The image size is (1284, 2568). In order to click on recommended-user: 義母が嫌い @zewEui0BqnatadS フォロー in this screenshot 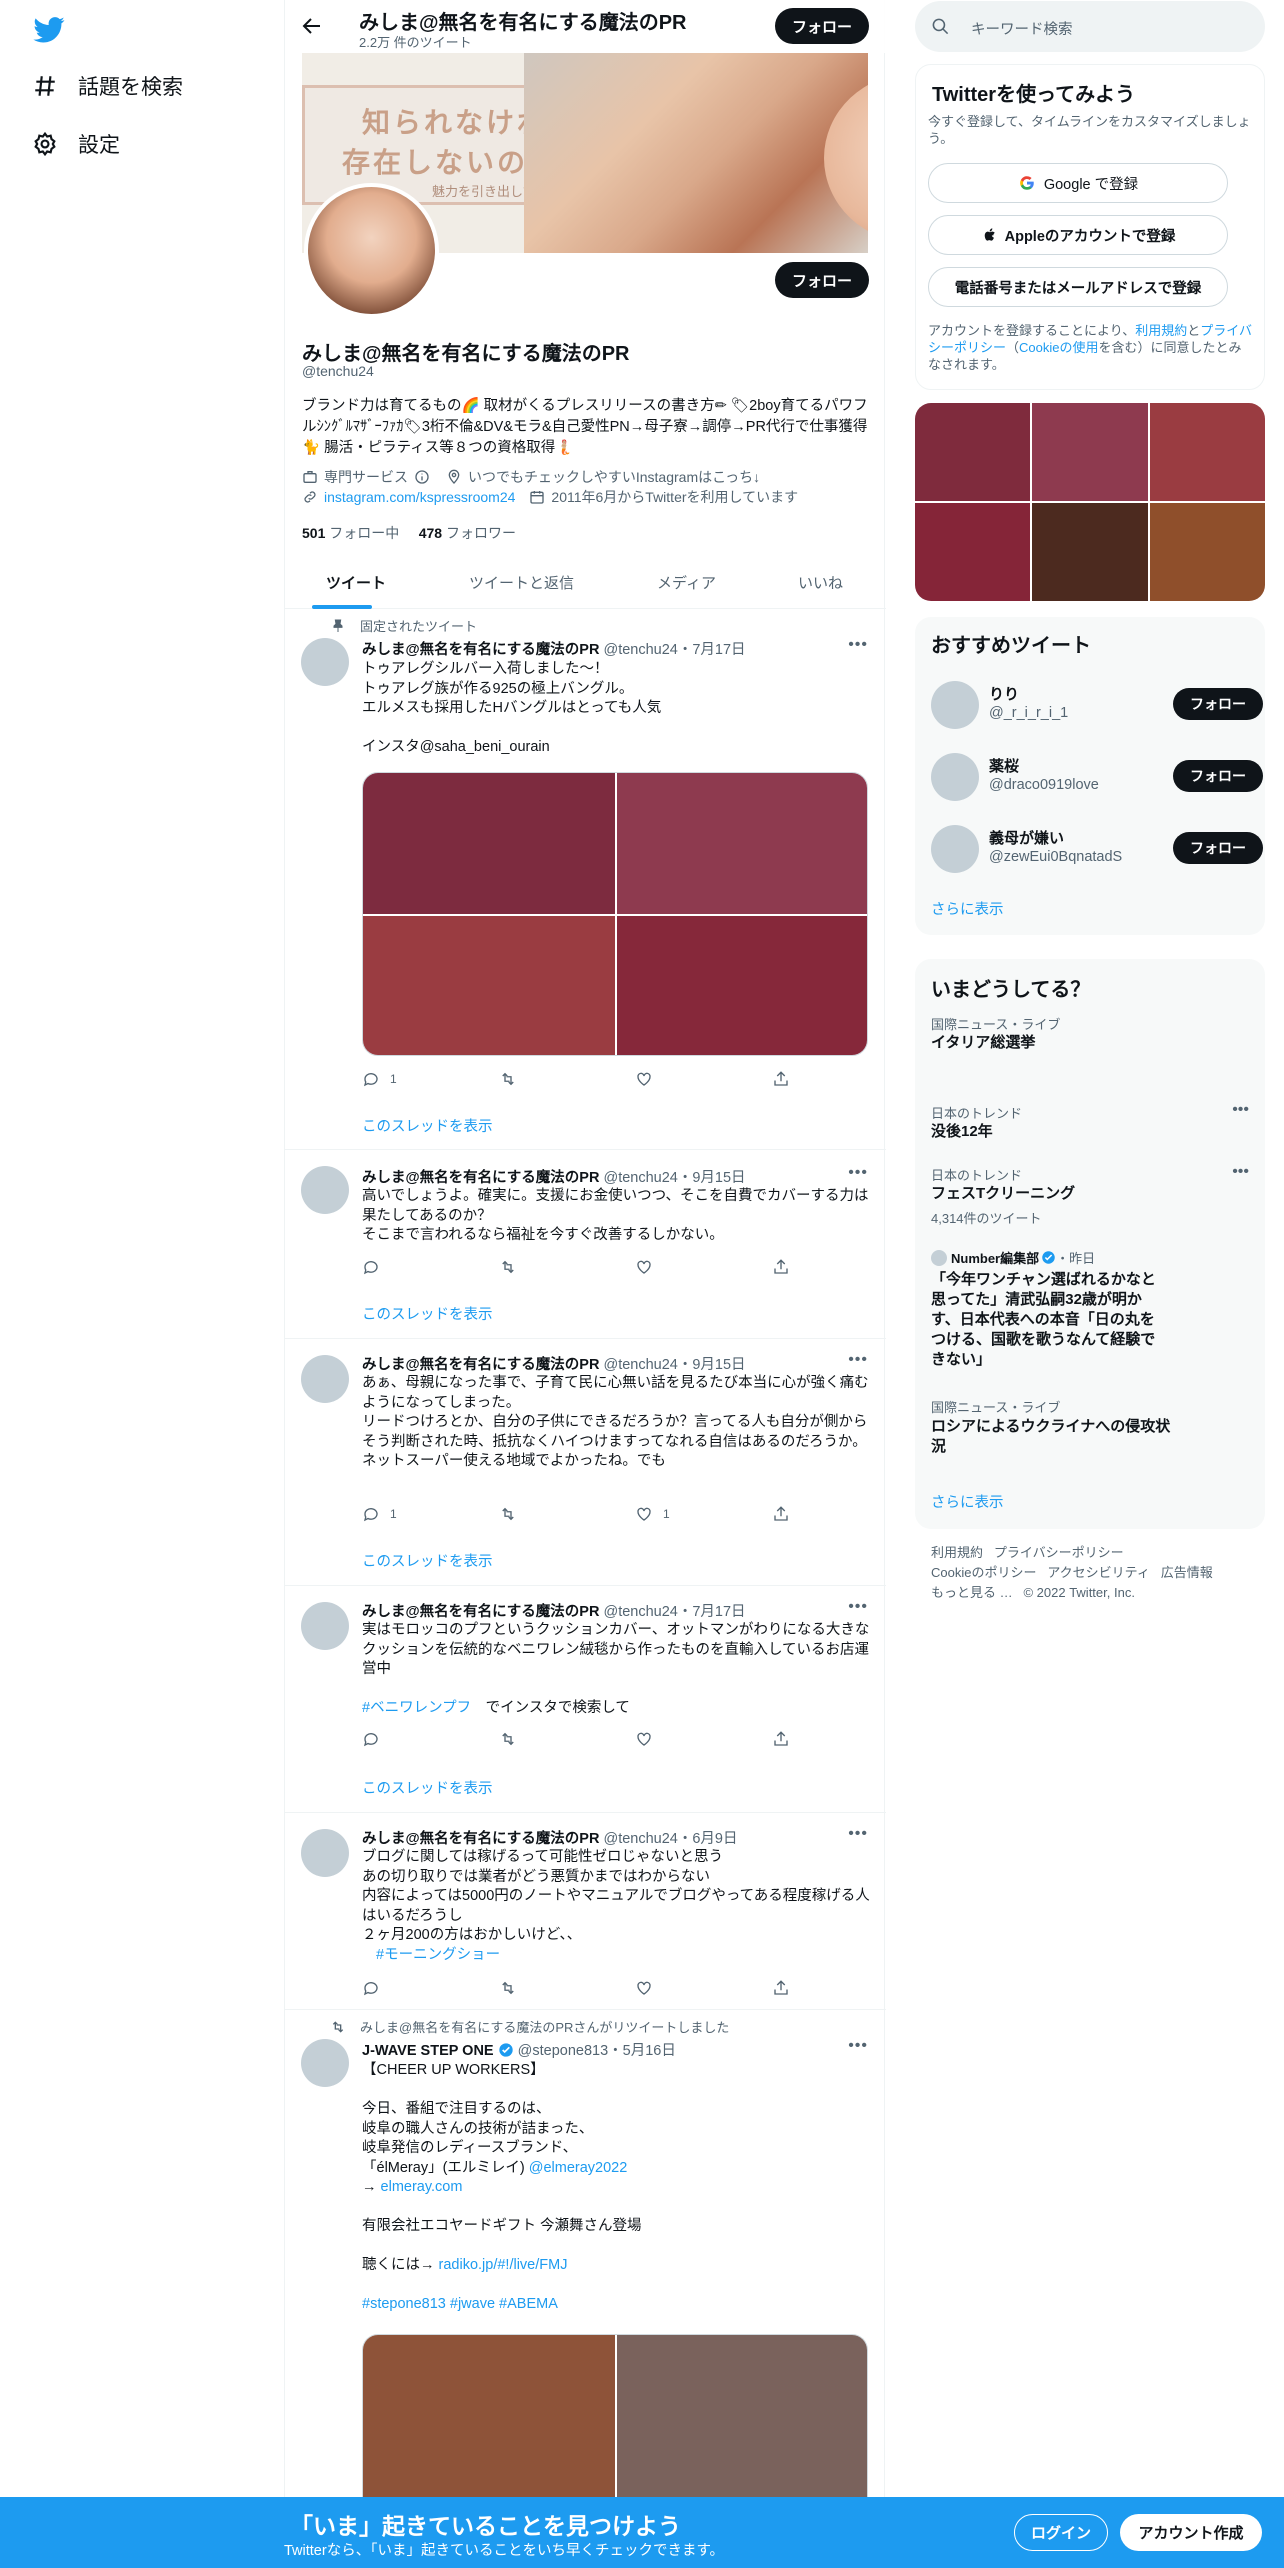, I will do `click(1097, 849)`.